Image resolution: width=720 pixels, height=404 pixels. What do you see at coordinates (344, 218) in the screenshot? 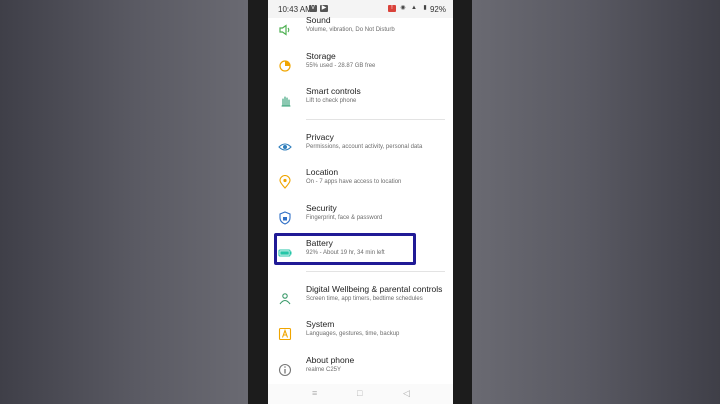
I see `settings-item-subtitle: Fingerprint, face & password` at bounding box center [344, 218].